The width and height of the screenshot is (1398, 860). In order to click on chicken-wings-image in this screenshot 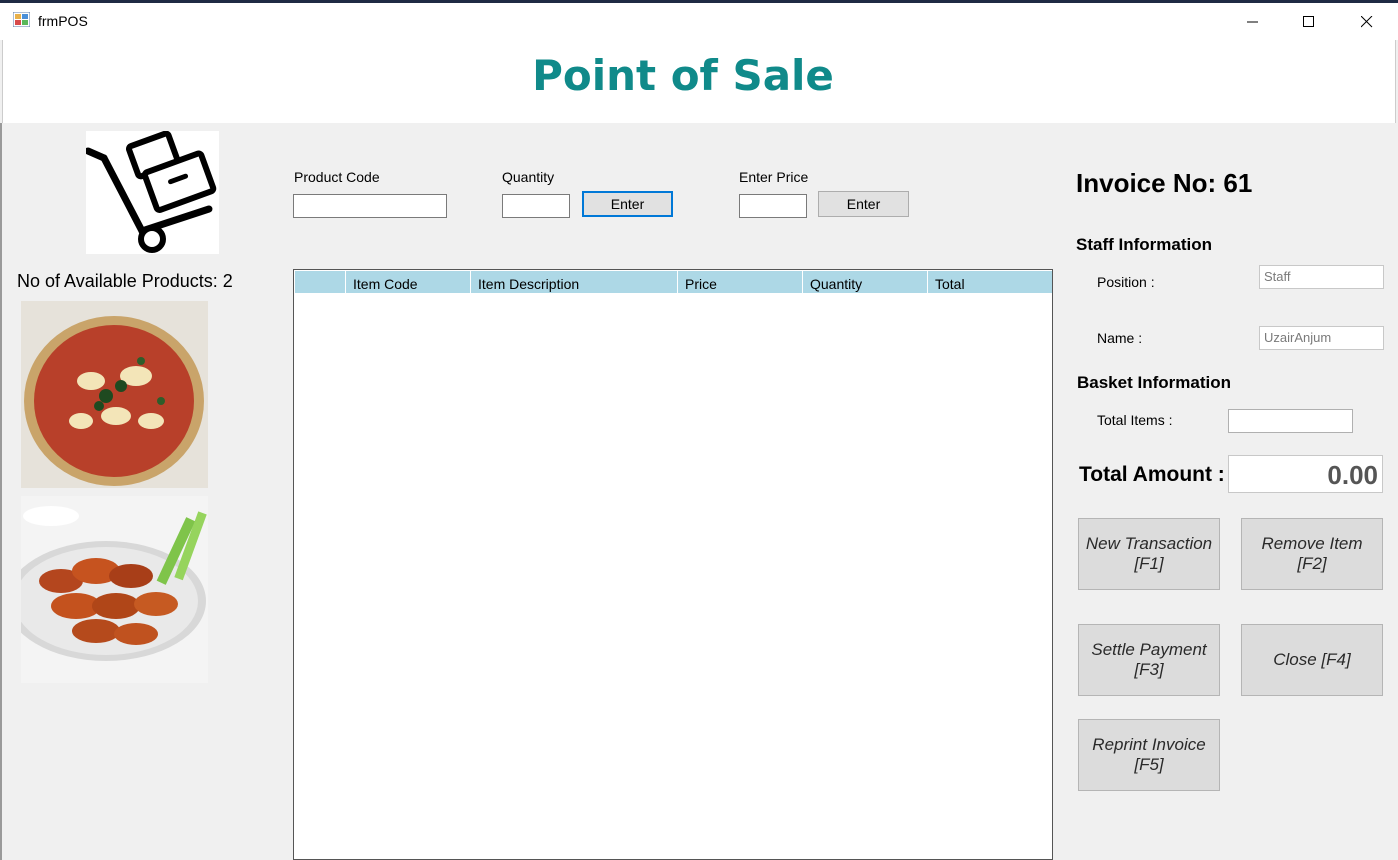, I will do `click(114, 589)`.